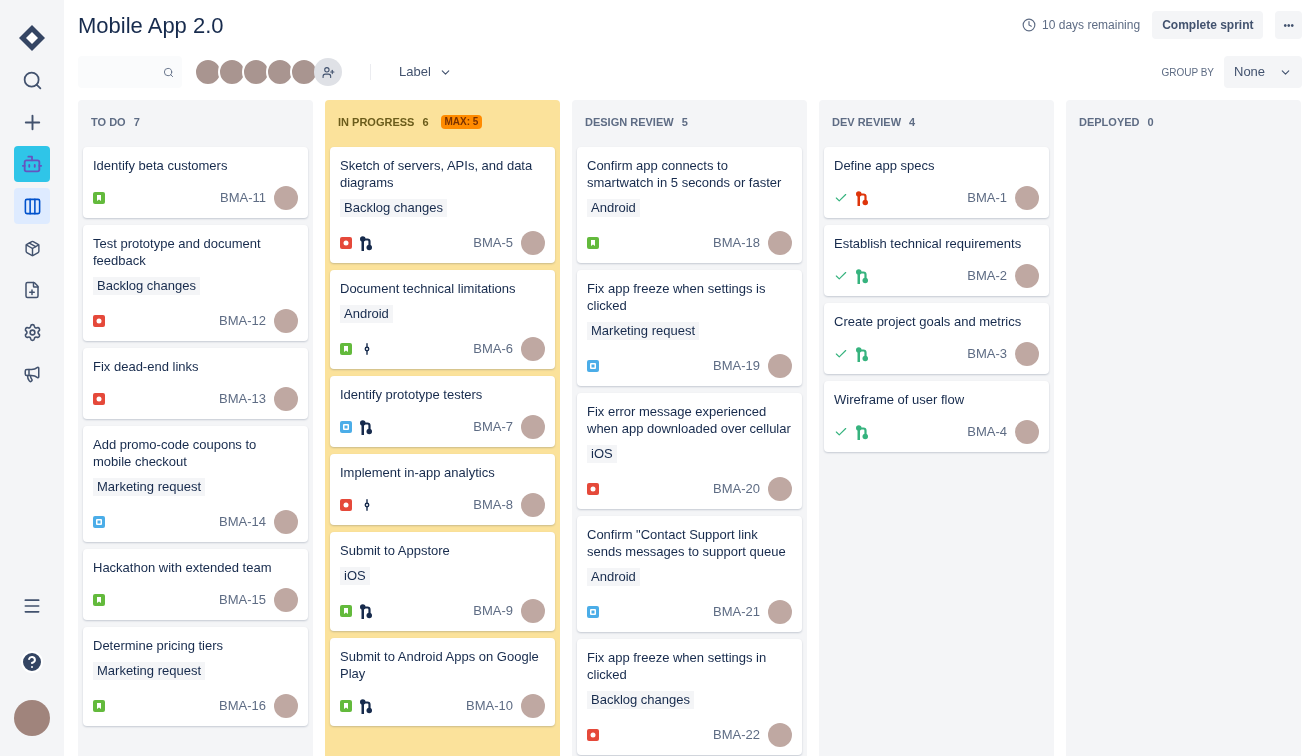  I want to click on issue-card: Confirm app connects to smartwatch in 5 seconds or faster Android BMA-18, so click(689, 205).